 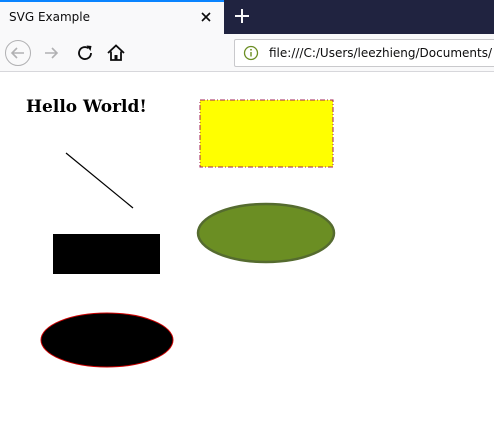 I want to click on tab-strip: SVG Example, so click(x=247, y=17).